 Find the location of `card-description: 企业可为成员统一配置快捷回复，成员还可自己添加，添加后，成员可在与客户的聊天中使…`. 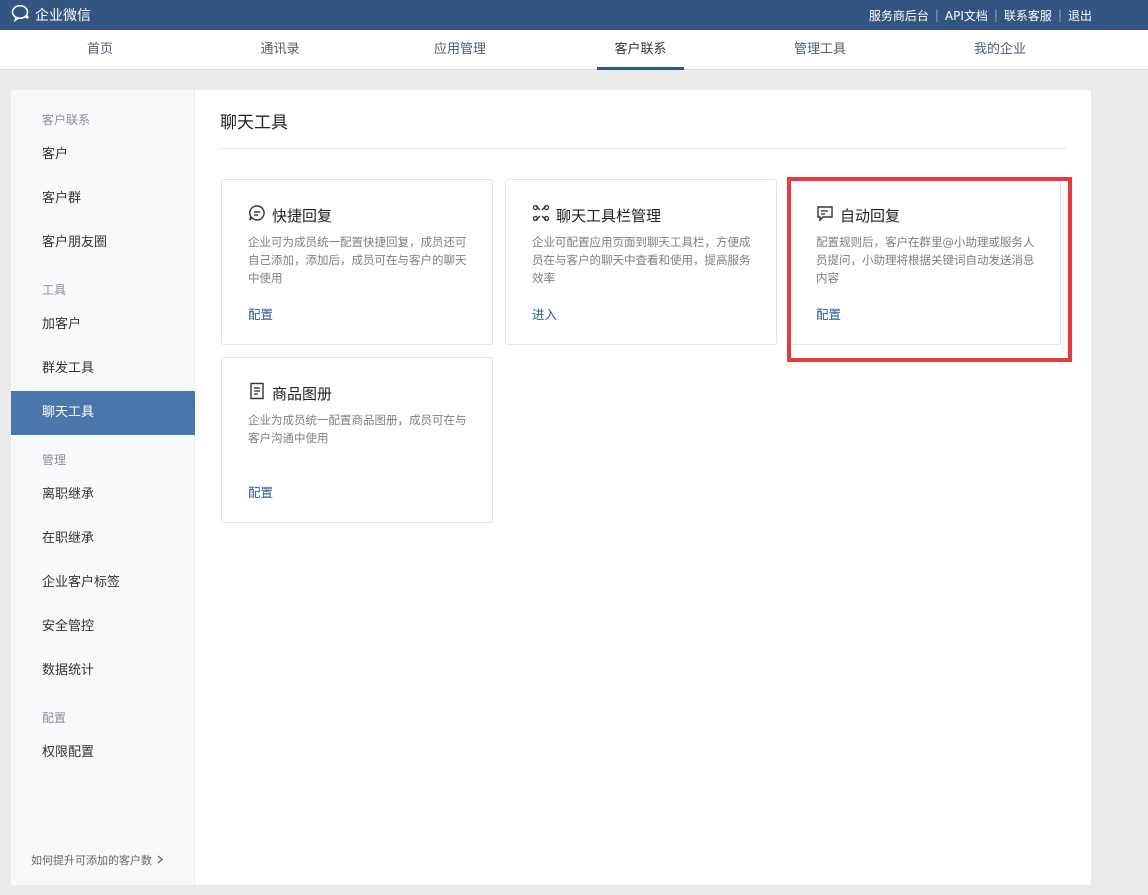

card-description: 企业可为成员统一配置快捷回复，成员还可自己添加，添加后，成员可在与客户的聊天中使… is located at coordinates (357, 260).